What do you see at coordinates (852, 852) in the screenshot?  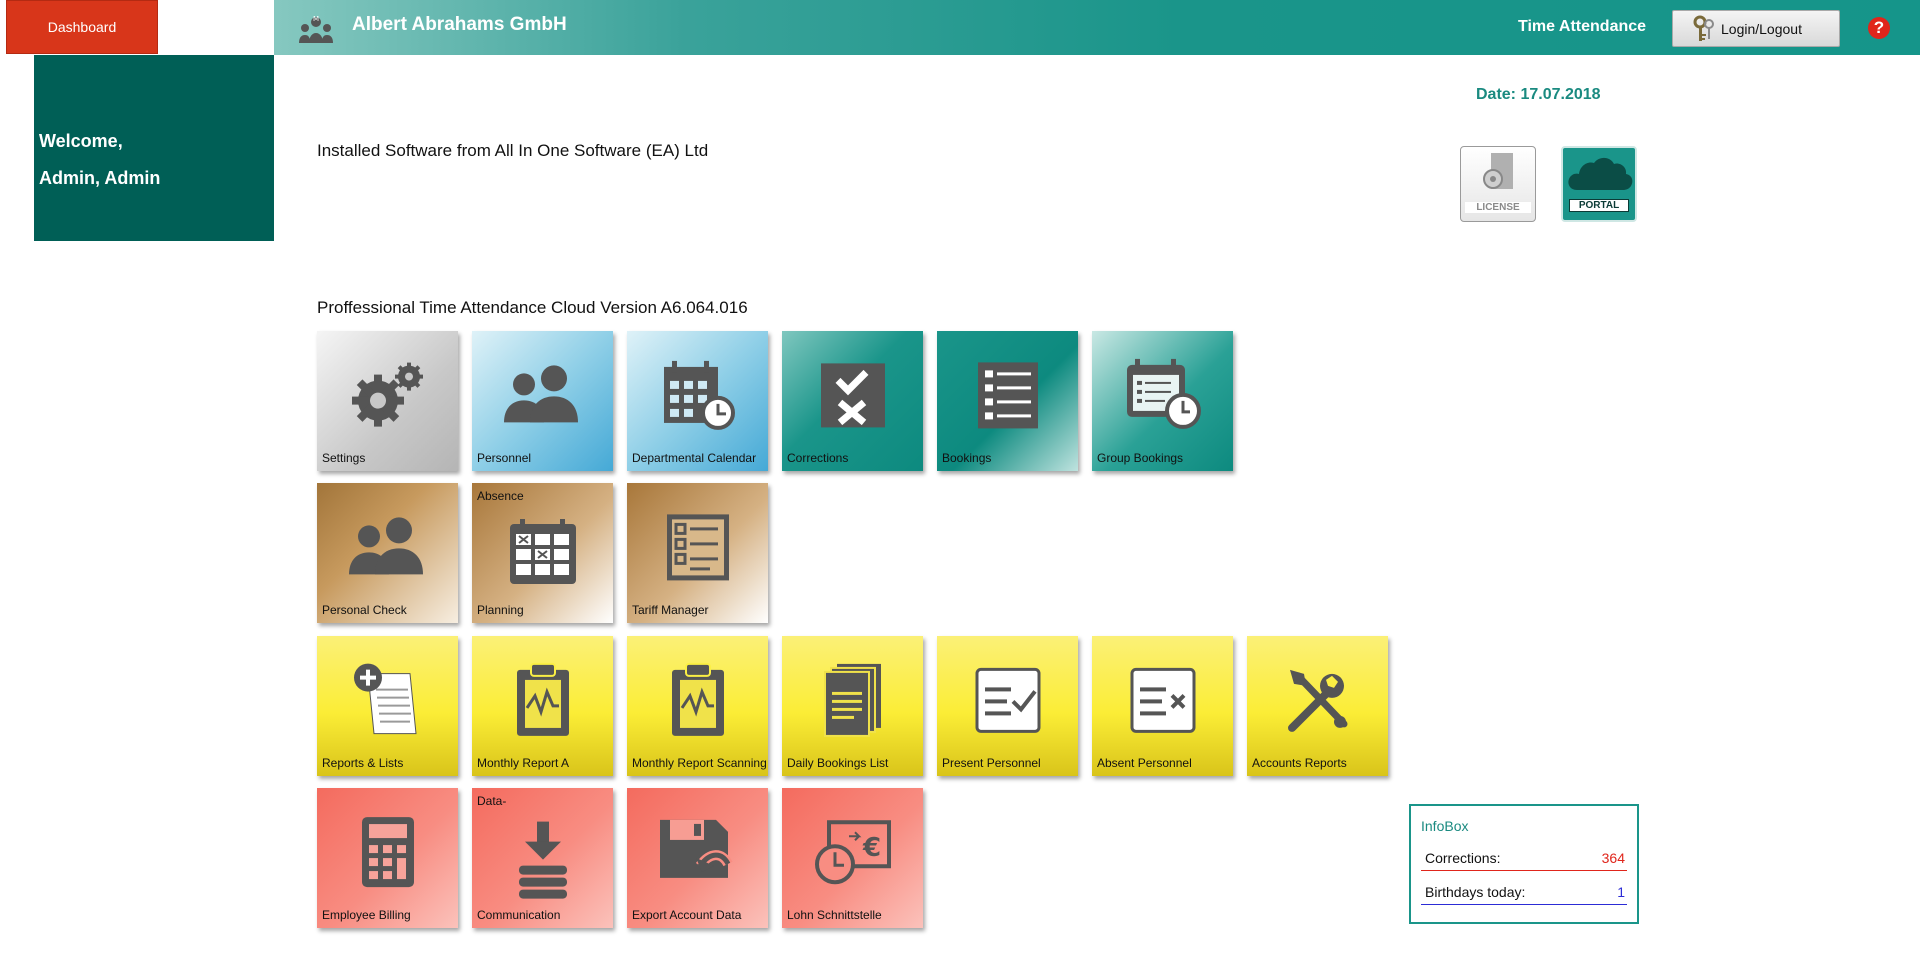 I see `clock-euro-icon: €` at bounding box center [852, 852].